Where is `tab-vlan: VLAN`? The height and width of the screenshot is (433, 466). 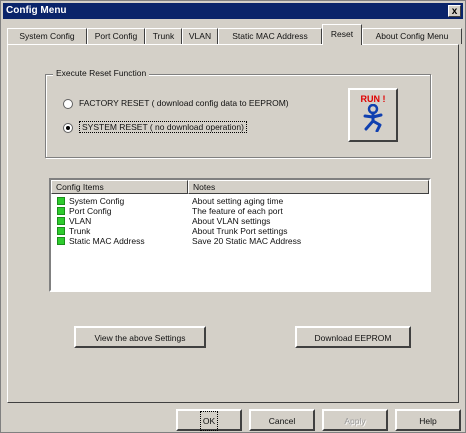 tab-vlan: VLAN is located at coordinates (200, 36).